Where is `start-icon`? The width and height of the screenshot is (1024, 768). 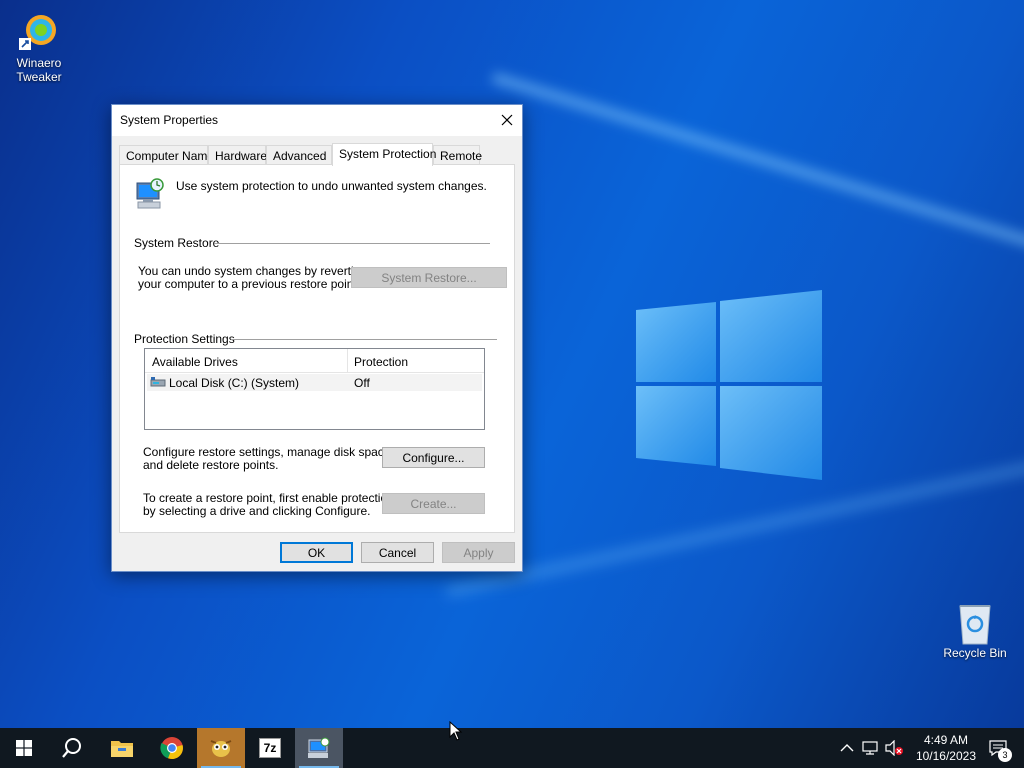
start-icon is located at coordinates (24, 748).